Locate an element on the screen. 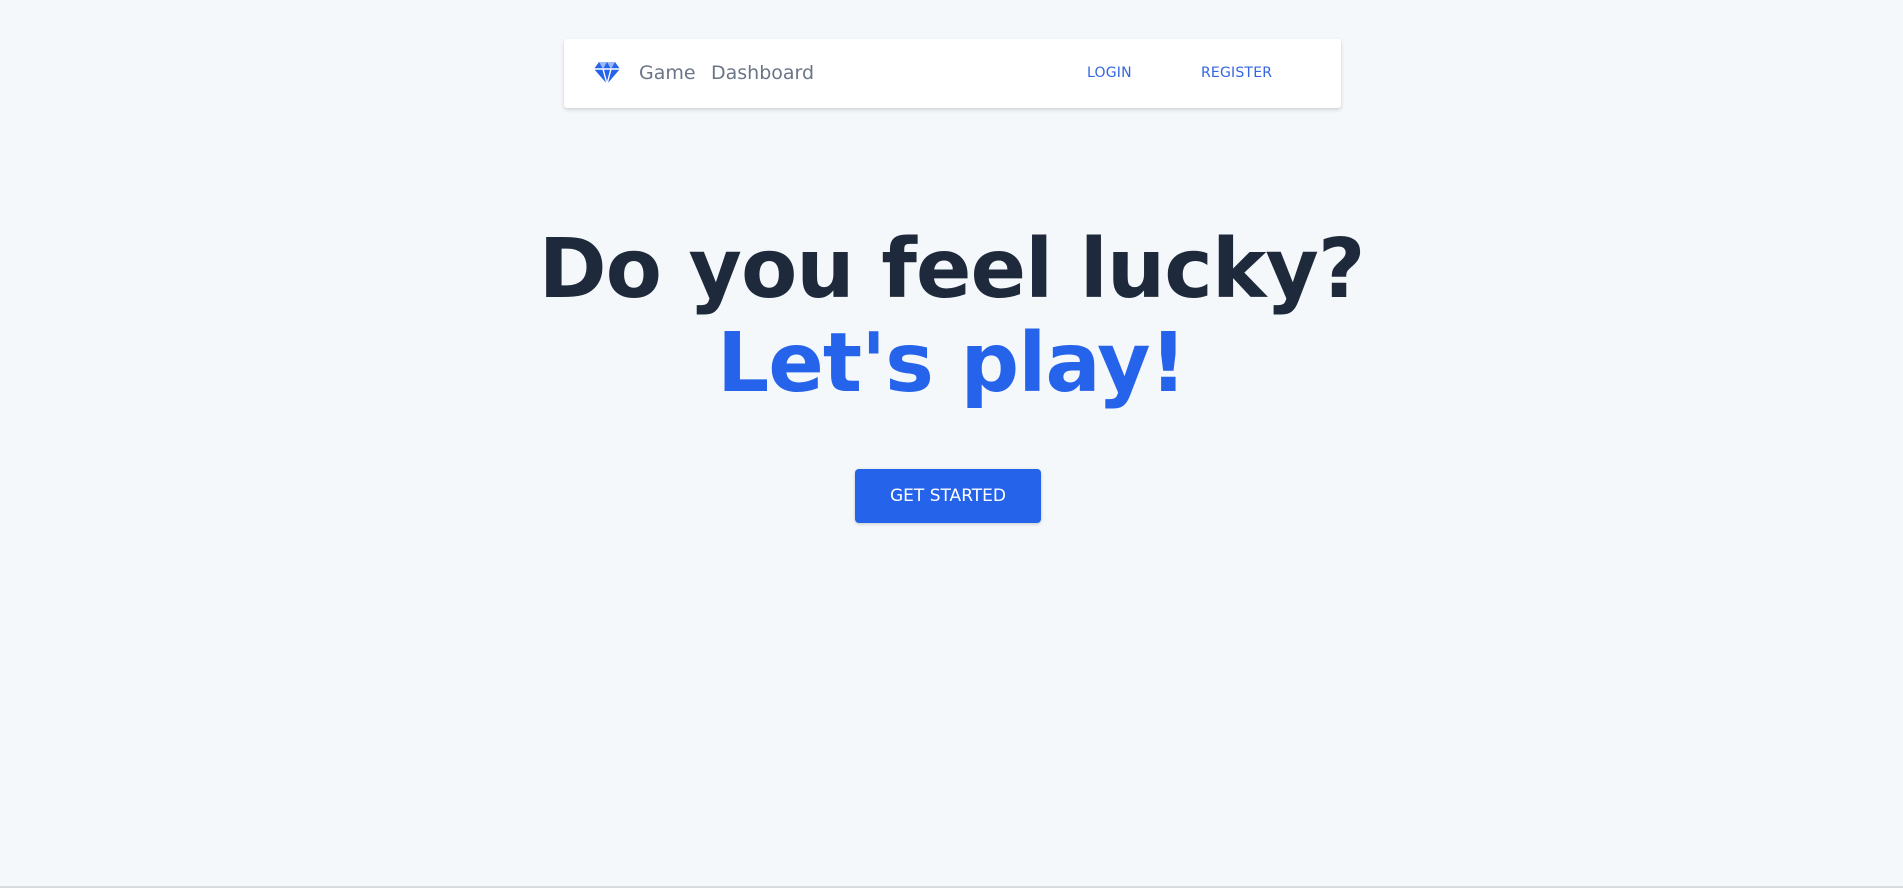 This screenshot has height=888, width=1903. hero-subheadline: Let's play! is located at coordinates (952, 363).